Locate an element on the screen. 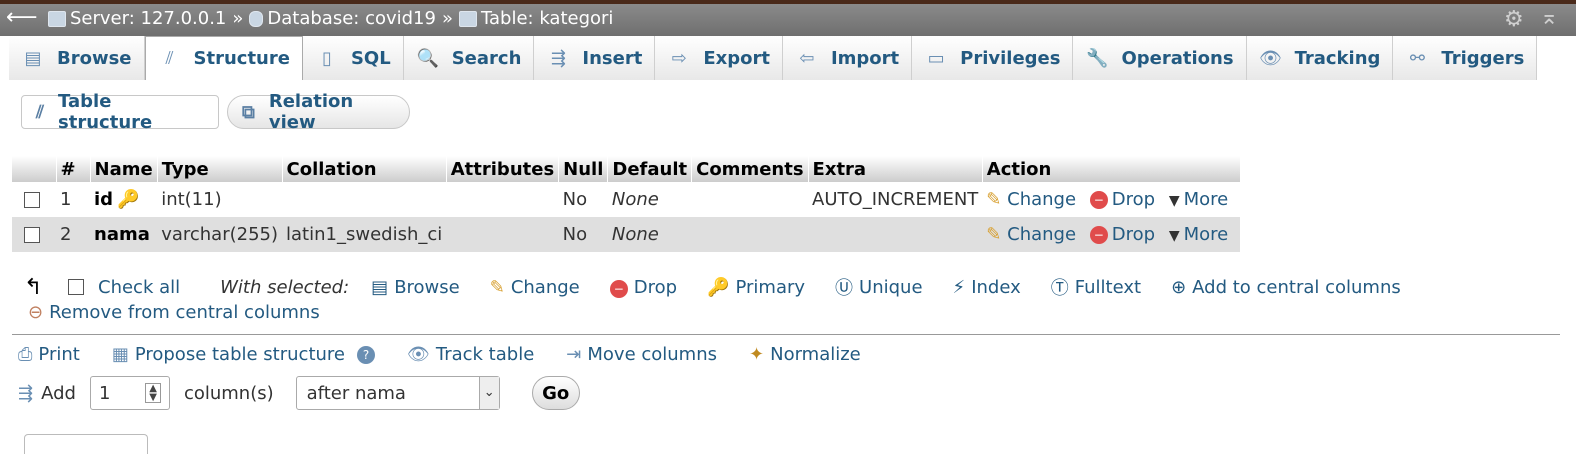 This screenshot has width=1576, height=454. tab-label: Structure is located at coordinates (241, 58).